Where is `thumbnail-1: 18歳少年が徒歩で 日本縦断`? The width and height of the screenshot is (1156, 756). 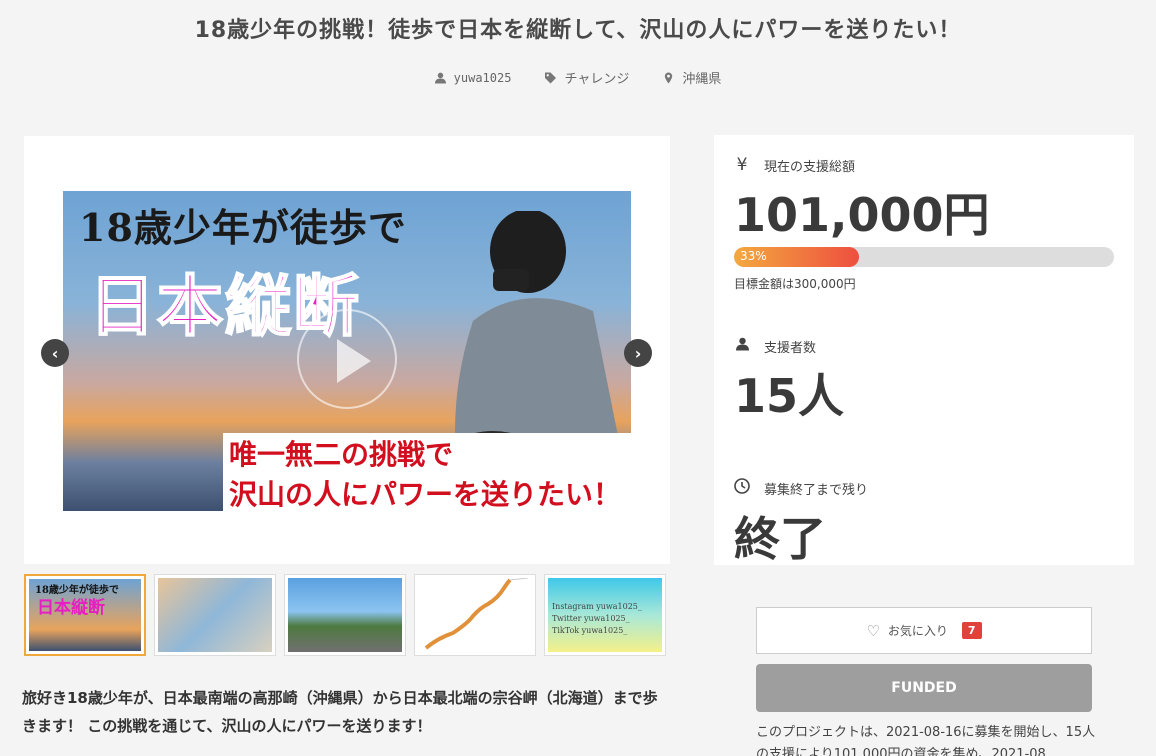
thumbnail-1: 18歳少年が徒歩で 日本縦断 is located at coordinates (85, 615).